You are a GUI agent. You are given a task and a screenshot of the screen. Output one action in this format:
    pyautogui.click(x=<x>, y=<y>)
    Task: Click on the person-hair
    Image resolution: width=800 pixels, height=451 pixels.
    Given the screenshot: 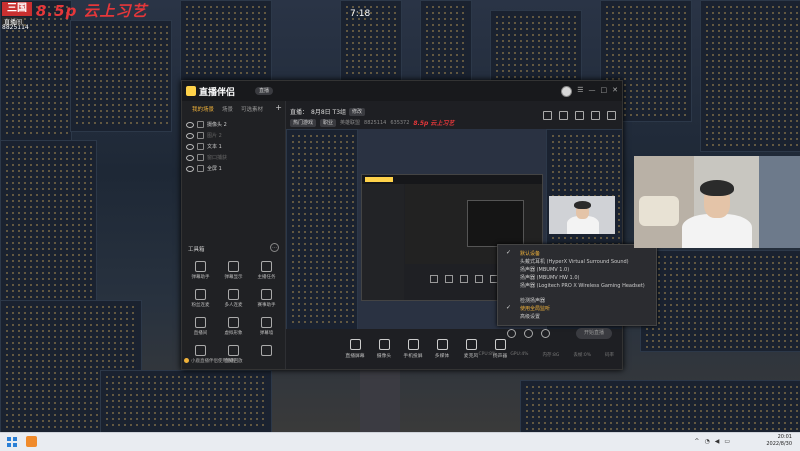 What is the action you would take?
    pyautogui.click(x=582, y=205)
    